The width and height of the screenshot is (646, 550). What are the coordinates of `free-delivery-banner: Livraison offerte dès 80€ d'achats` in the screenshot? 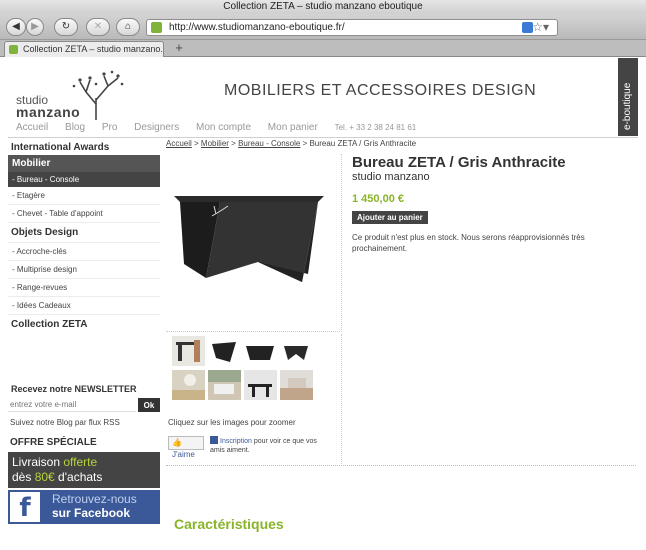 It's located at (84, 470).